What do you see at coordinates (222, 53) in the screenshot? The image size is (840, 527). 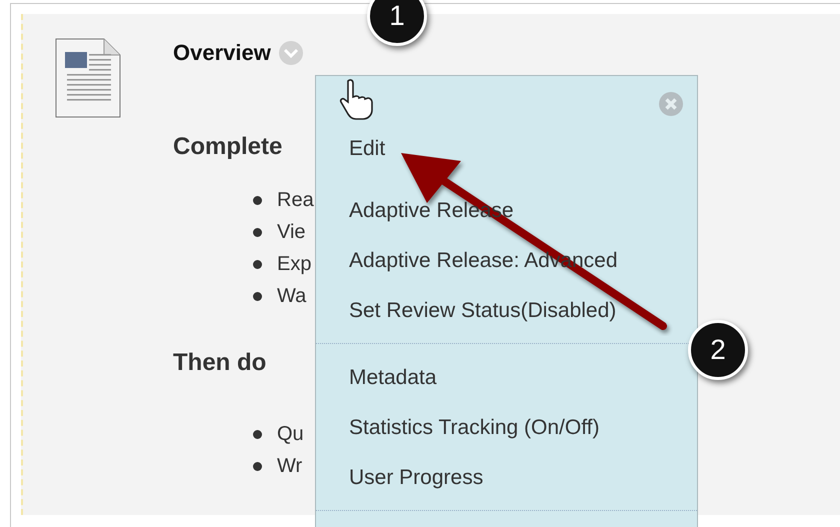 I see `item-title: Overview` at bounding box center [222, 53].